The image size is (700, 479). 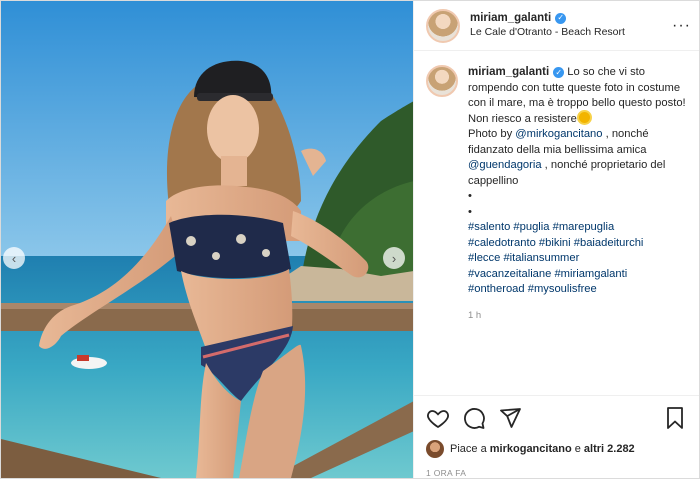 I want to click on chevron-right-icon: ›, so click(x=394, y=258).